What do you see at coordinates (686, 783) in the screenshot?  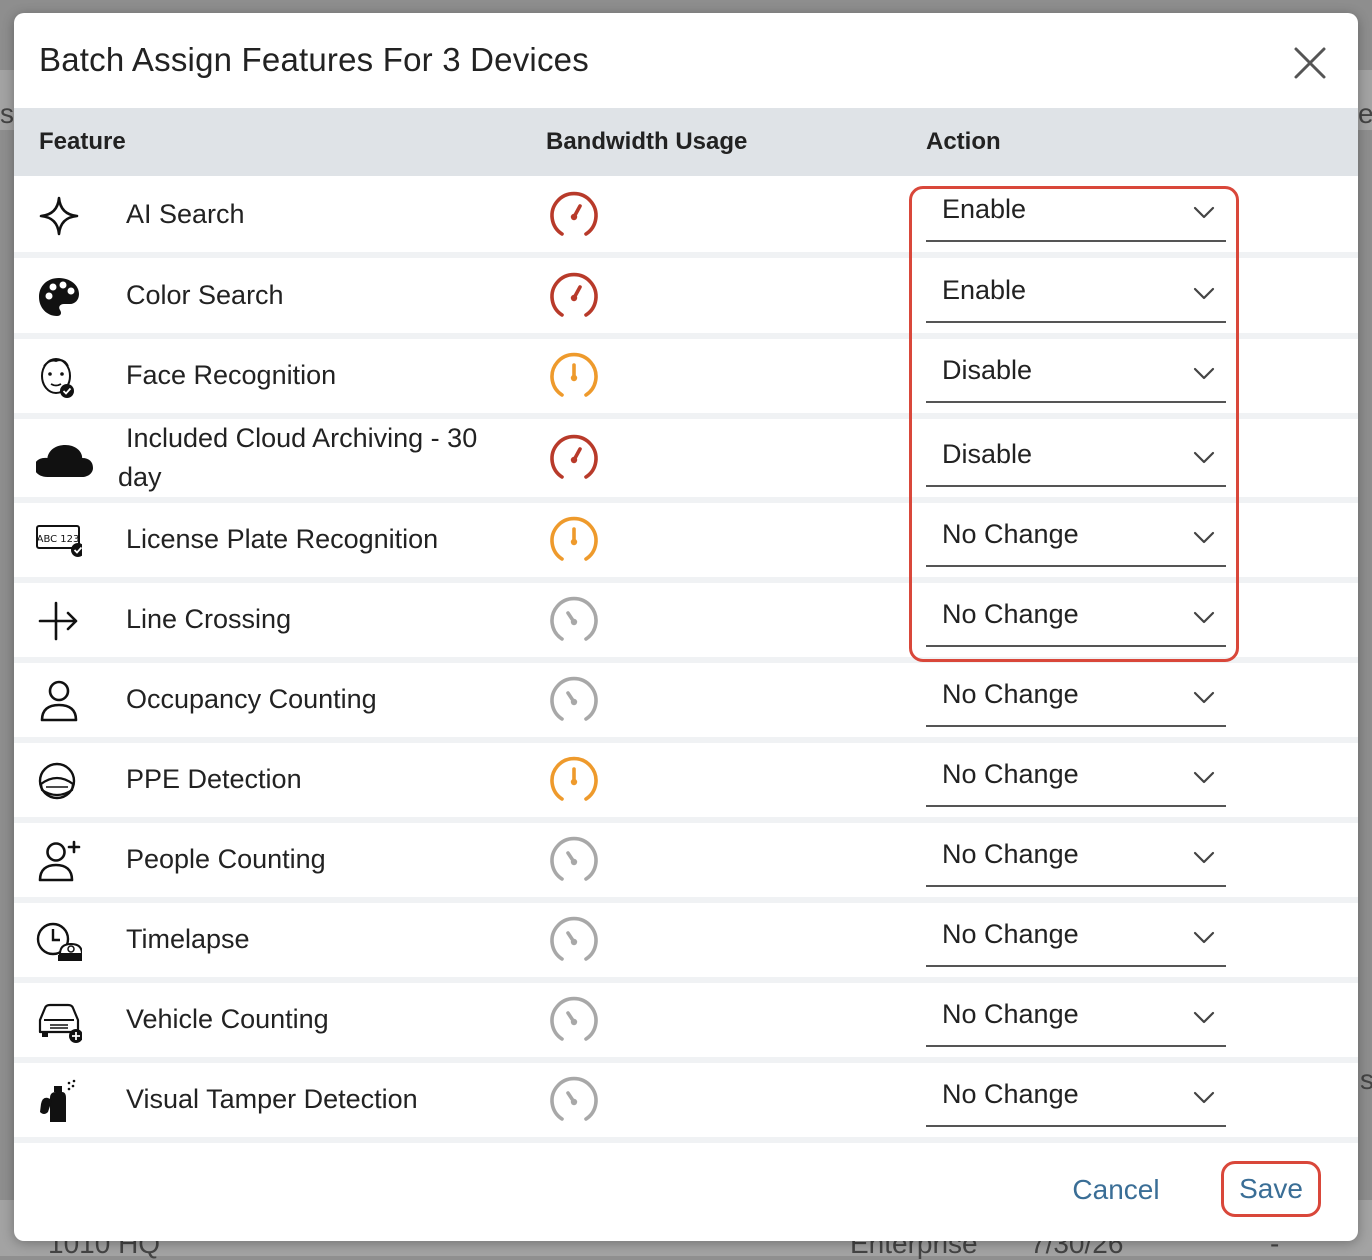 I see `feature-row: PPE Detection No Change` at bounding box center [686, 783].